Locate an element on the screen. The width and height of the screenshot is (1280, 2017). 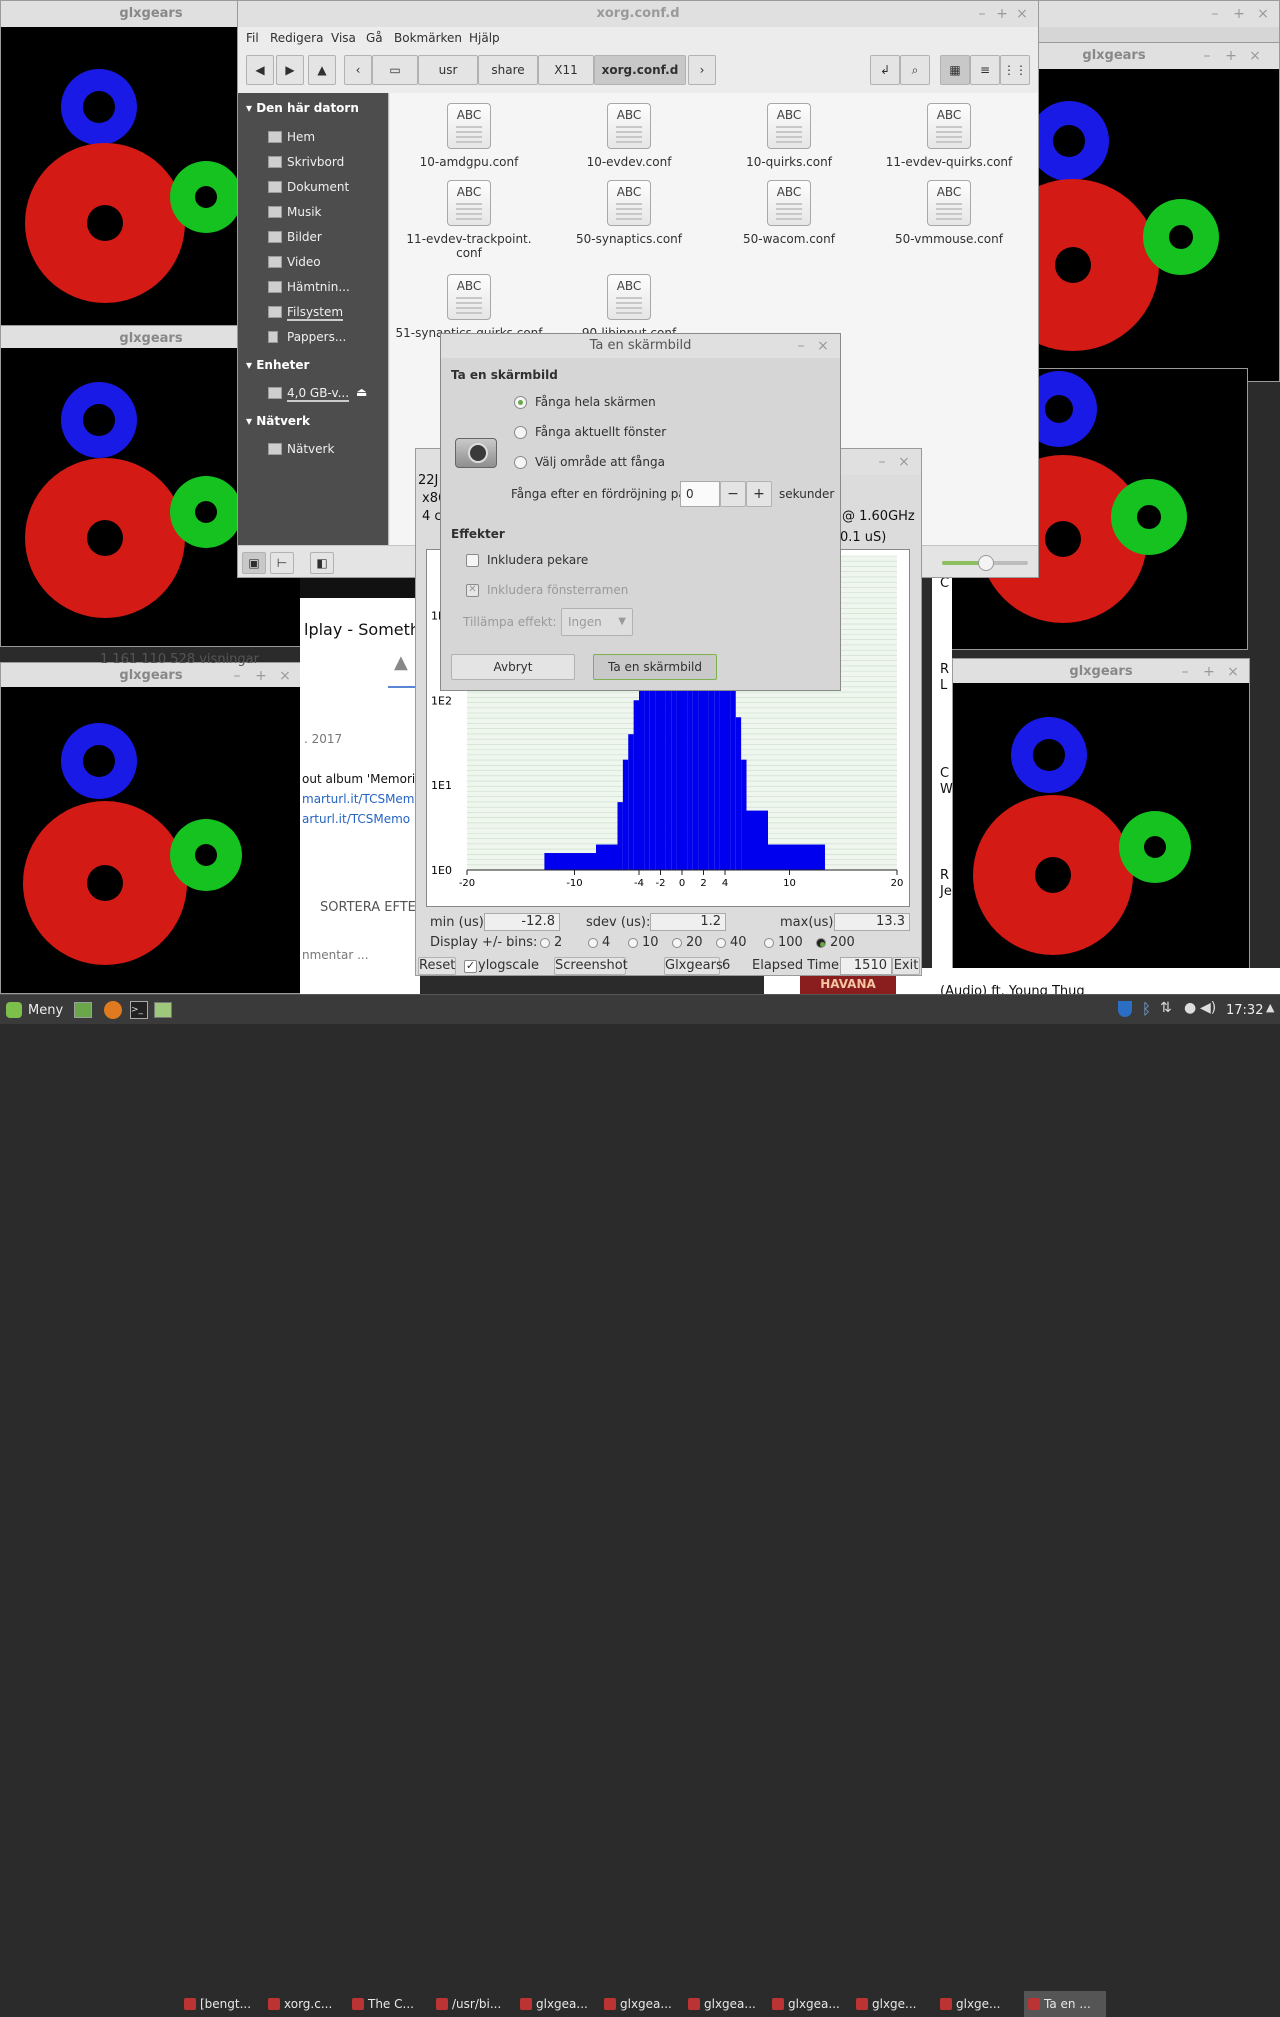
file-item: ABC51-synaptics-quirks.conf is located at coordinates (469, 307).